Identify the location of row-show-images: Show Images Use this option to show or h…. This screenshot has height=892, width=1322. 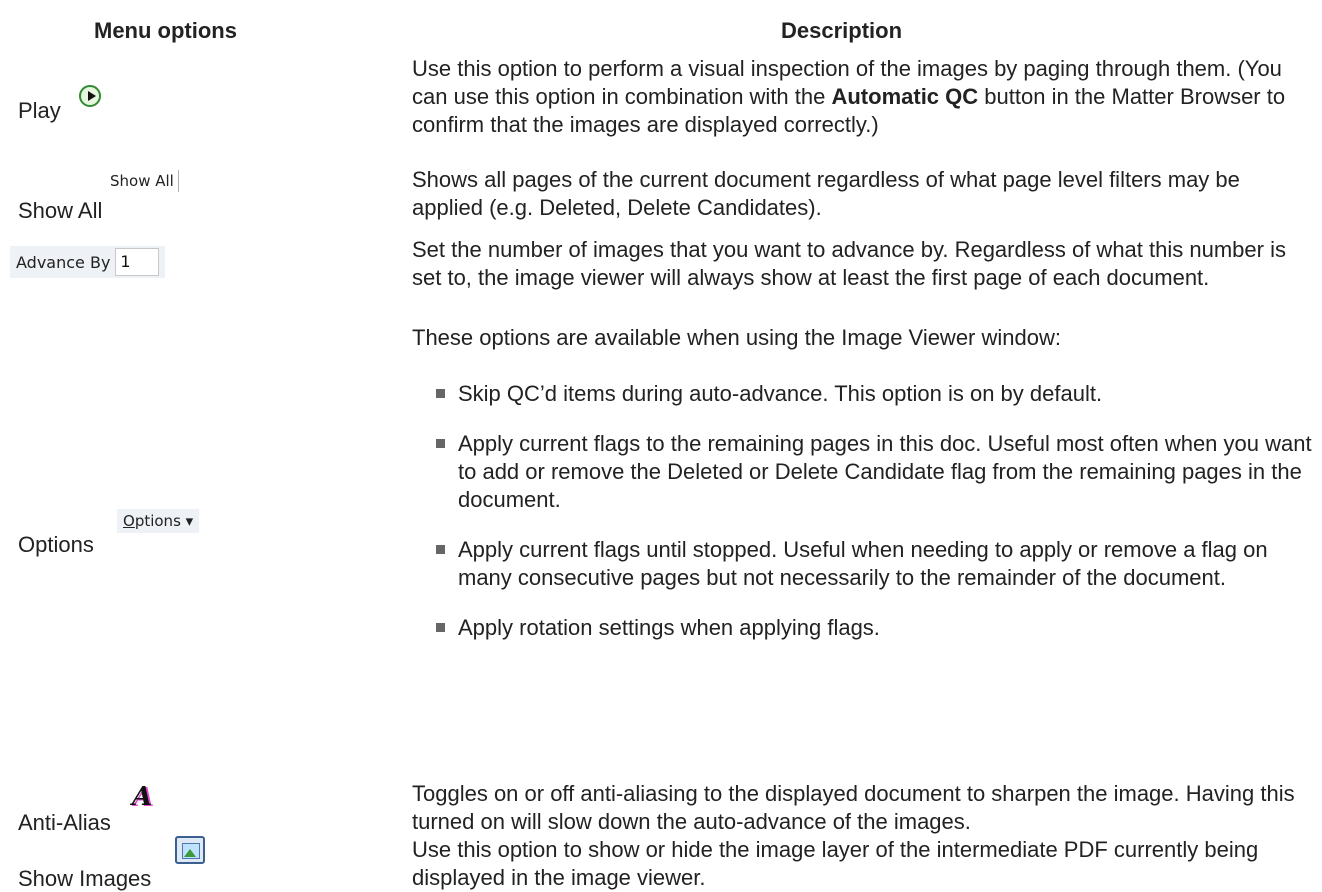
(661, 864).